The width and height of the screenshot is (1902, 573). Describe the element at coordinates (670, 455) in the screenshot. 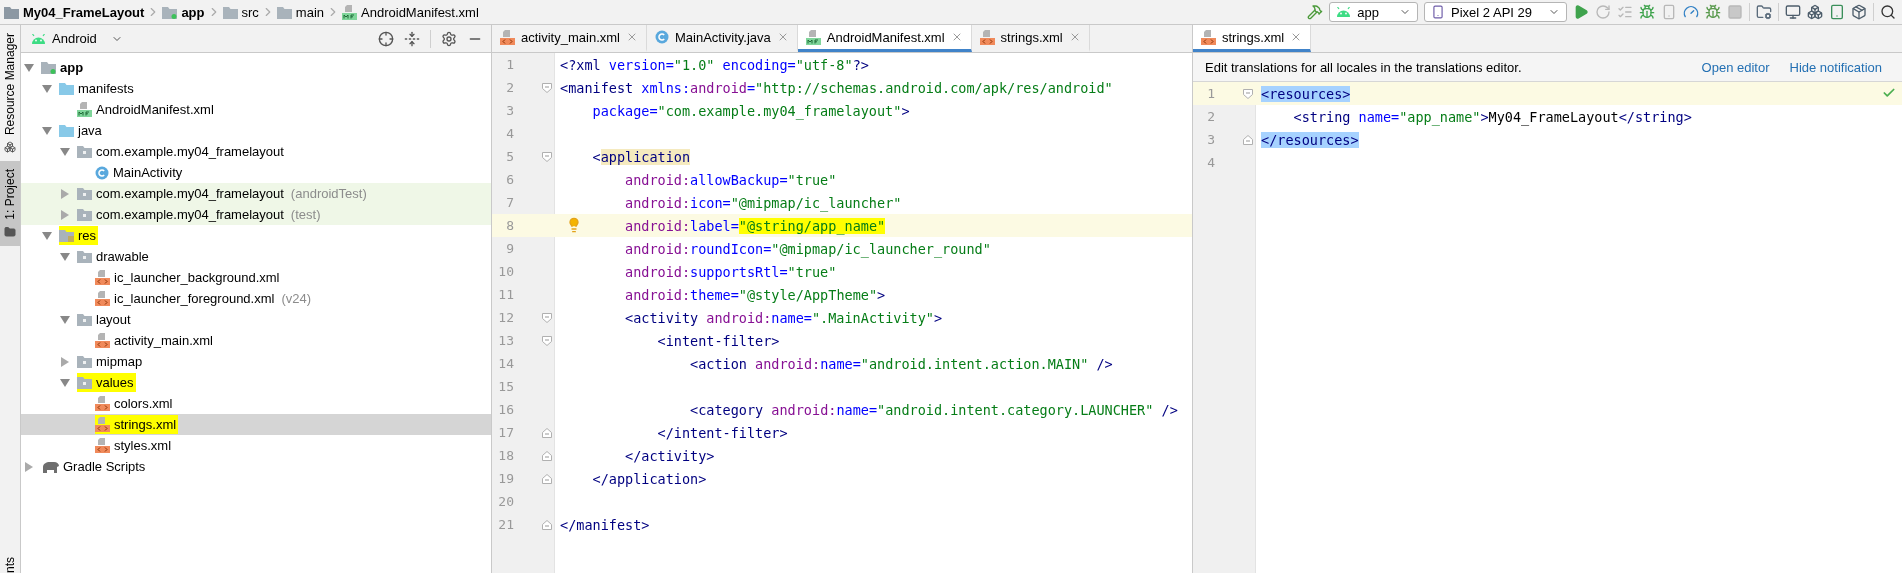

I see `code-line: </activity>` at that location.